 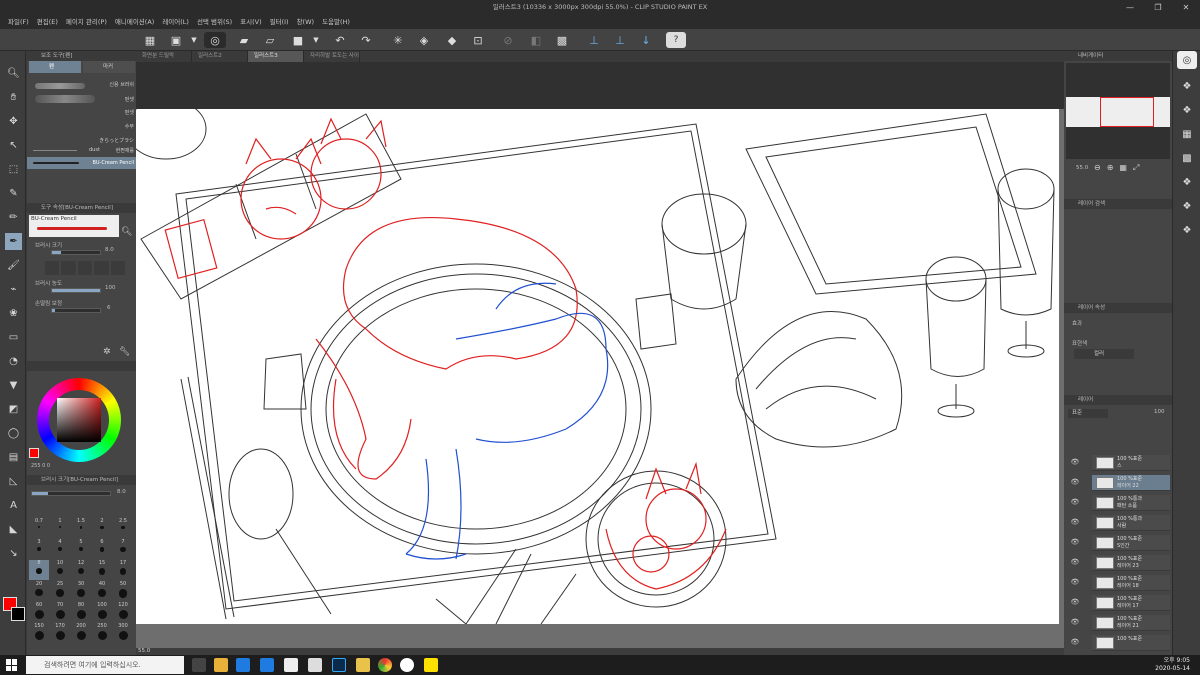 I want to click on menu-view: 표시(V), so click(x=250, y=22).